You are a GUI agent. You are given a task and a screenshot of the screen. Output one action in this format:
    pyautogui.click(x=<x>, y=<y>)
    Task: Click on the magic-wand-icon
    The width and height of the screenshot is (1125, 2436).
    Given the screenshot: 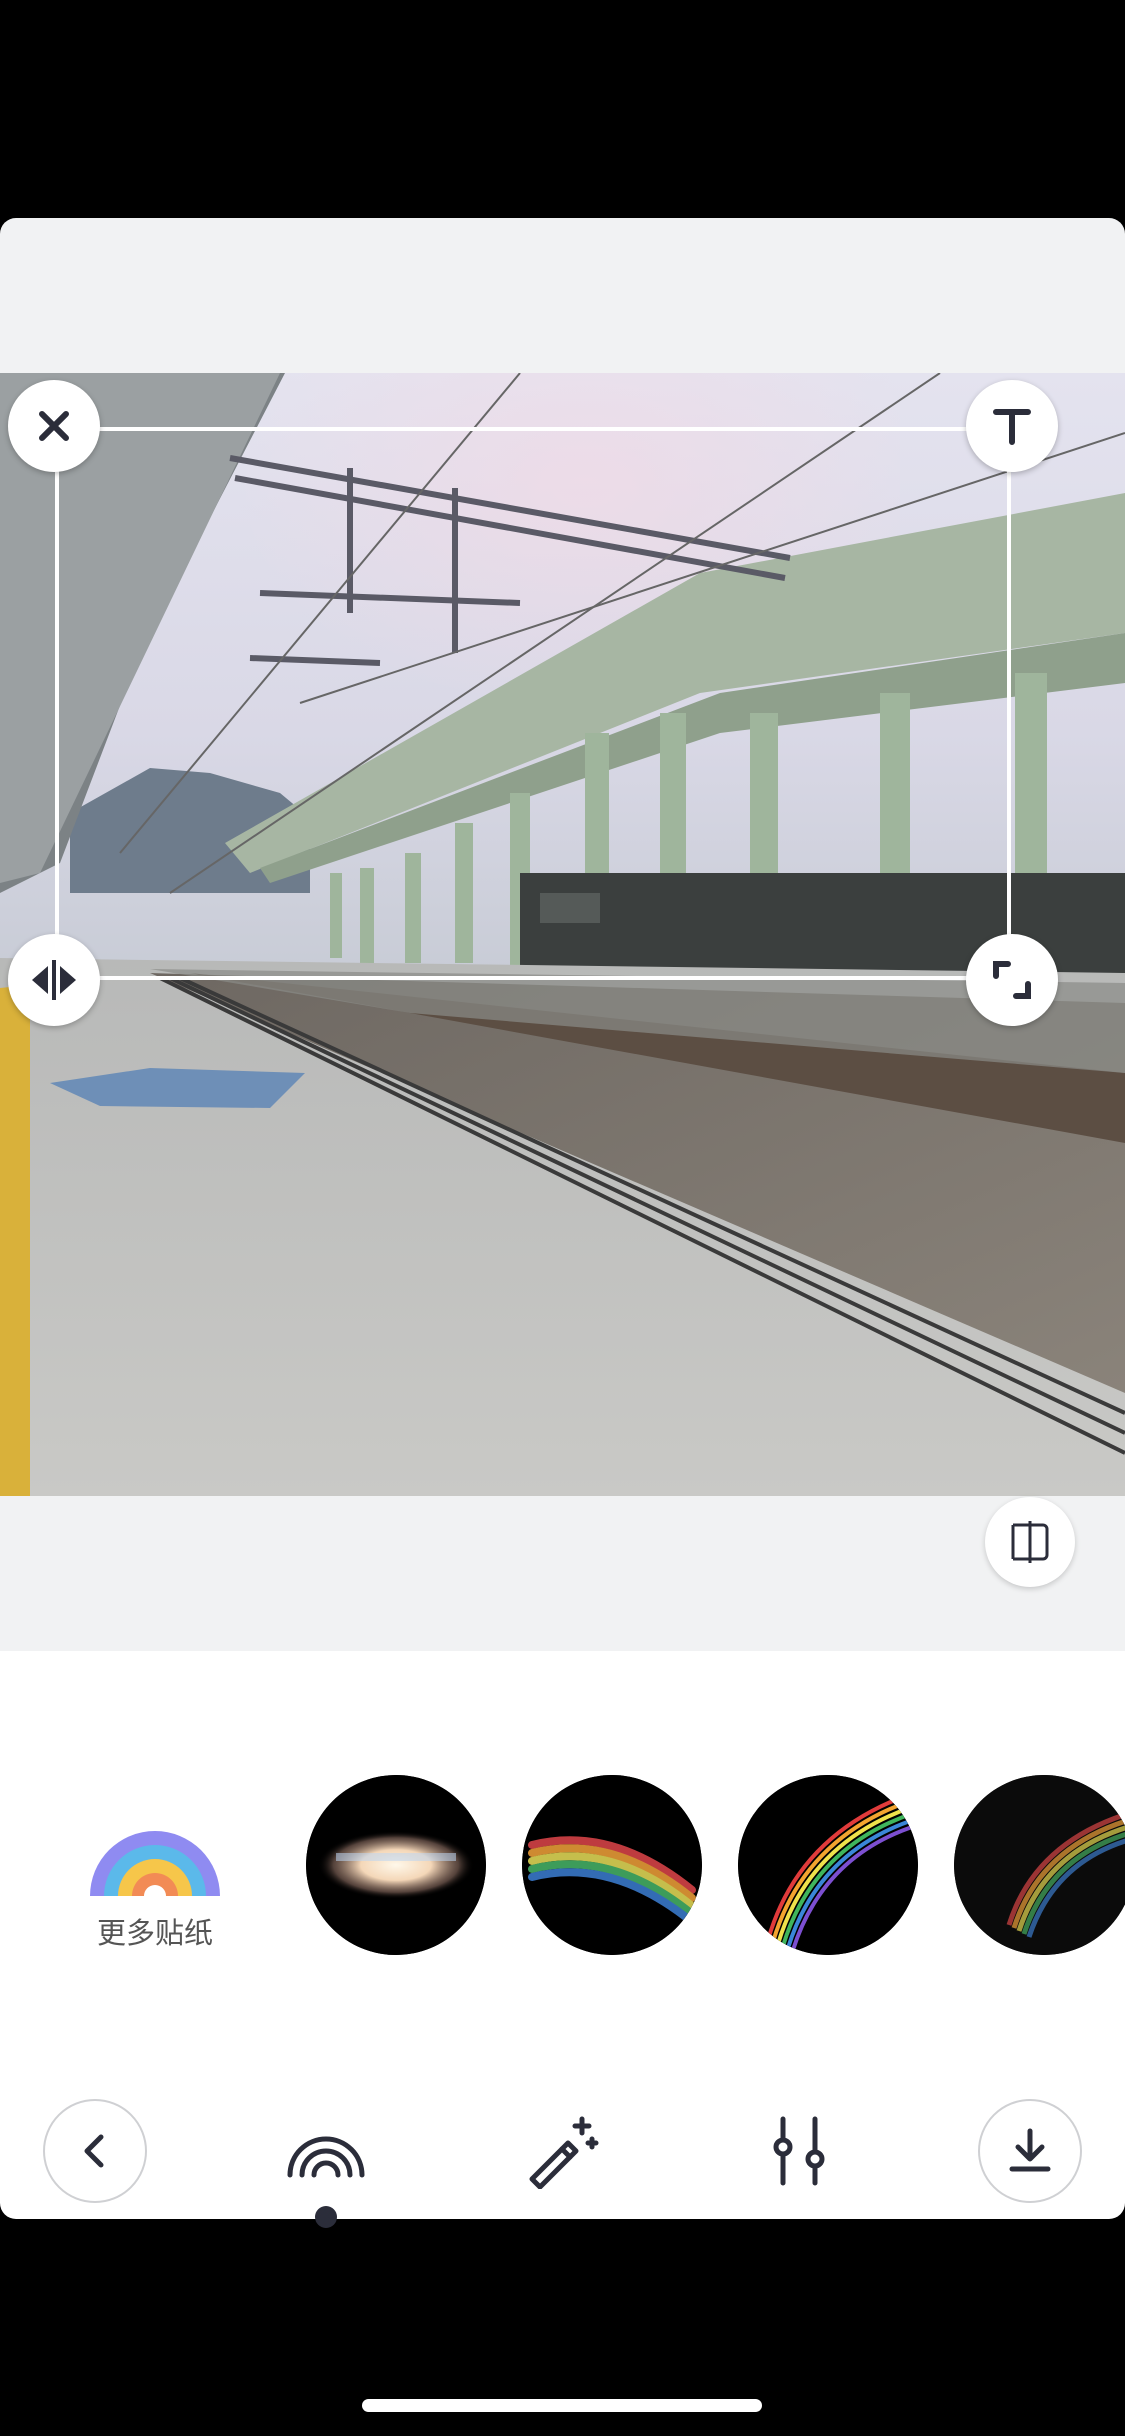 What is the action you would take?
    pyautogui.click(x=564, y=2152)
    